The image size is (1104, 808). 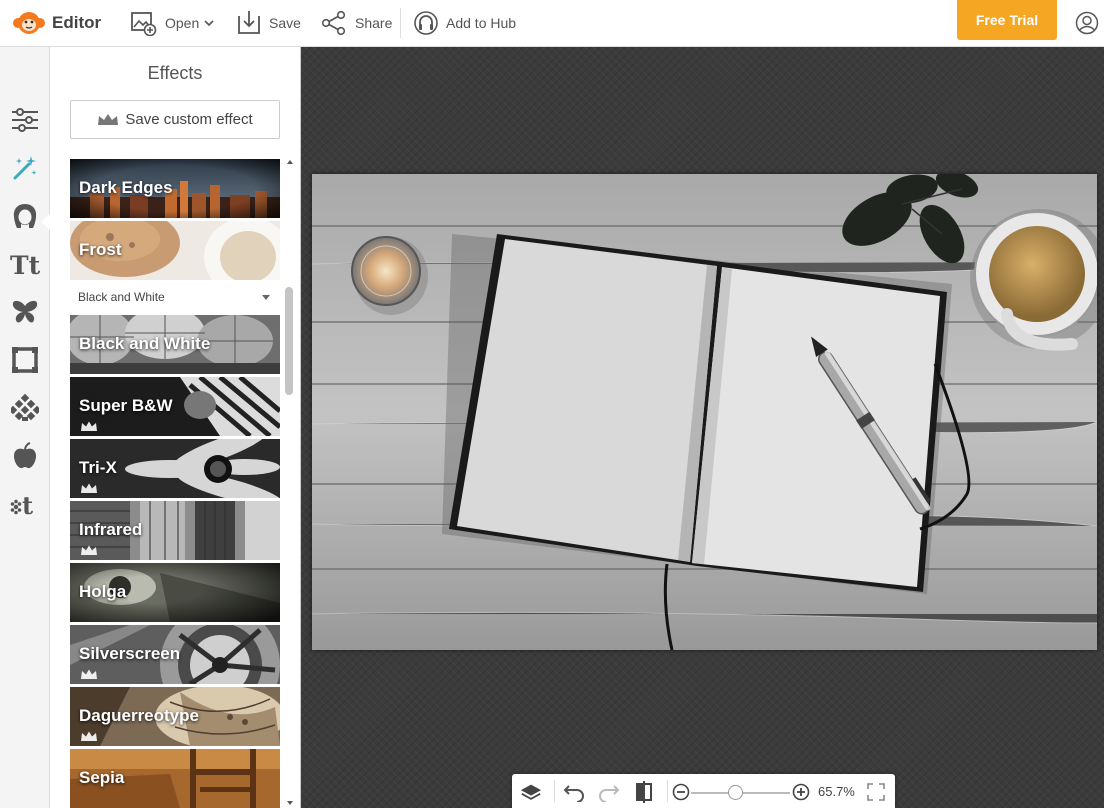 I want to click on effect-name: Frost, so click(x=100, y=249).